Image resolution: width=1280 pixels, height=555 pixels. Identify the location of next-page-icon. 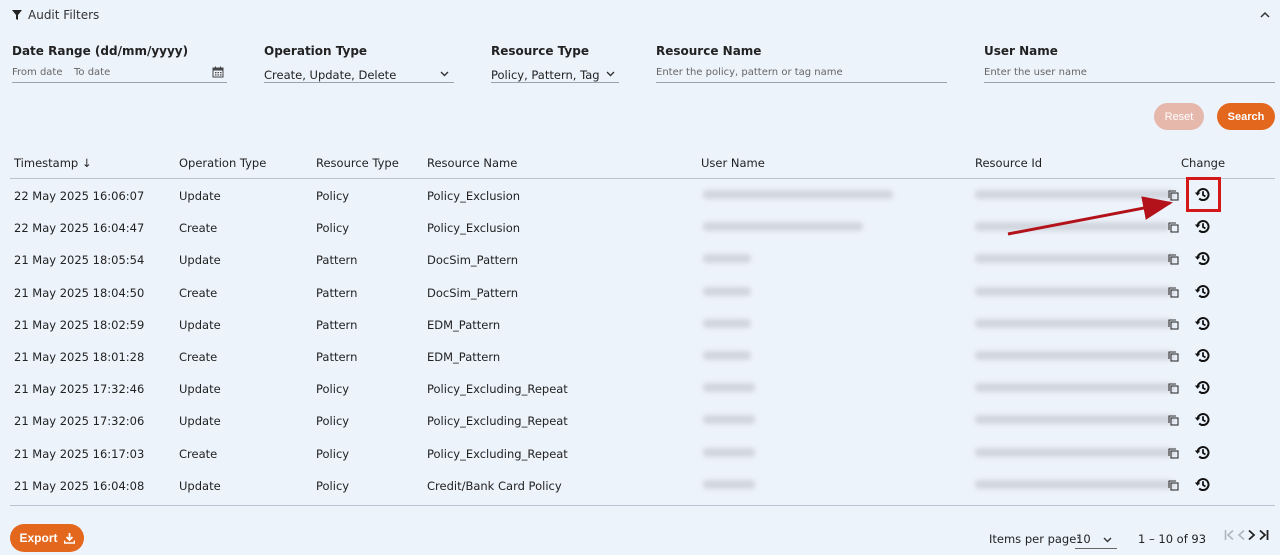
(1251, 535).